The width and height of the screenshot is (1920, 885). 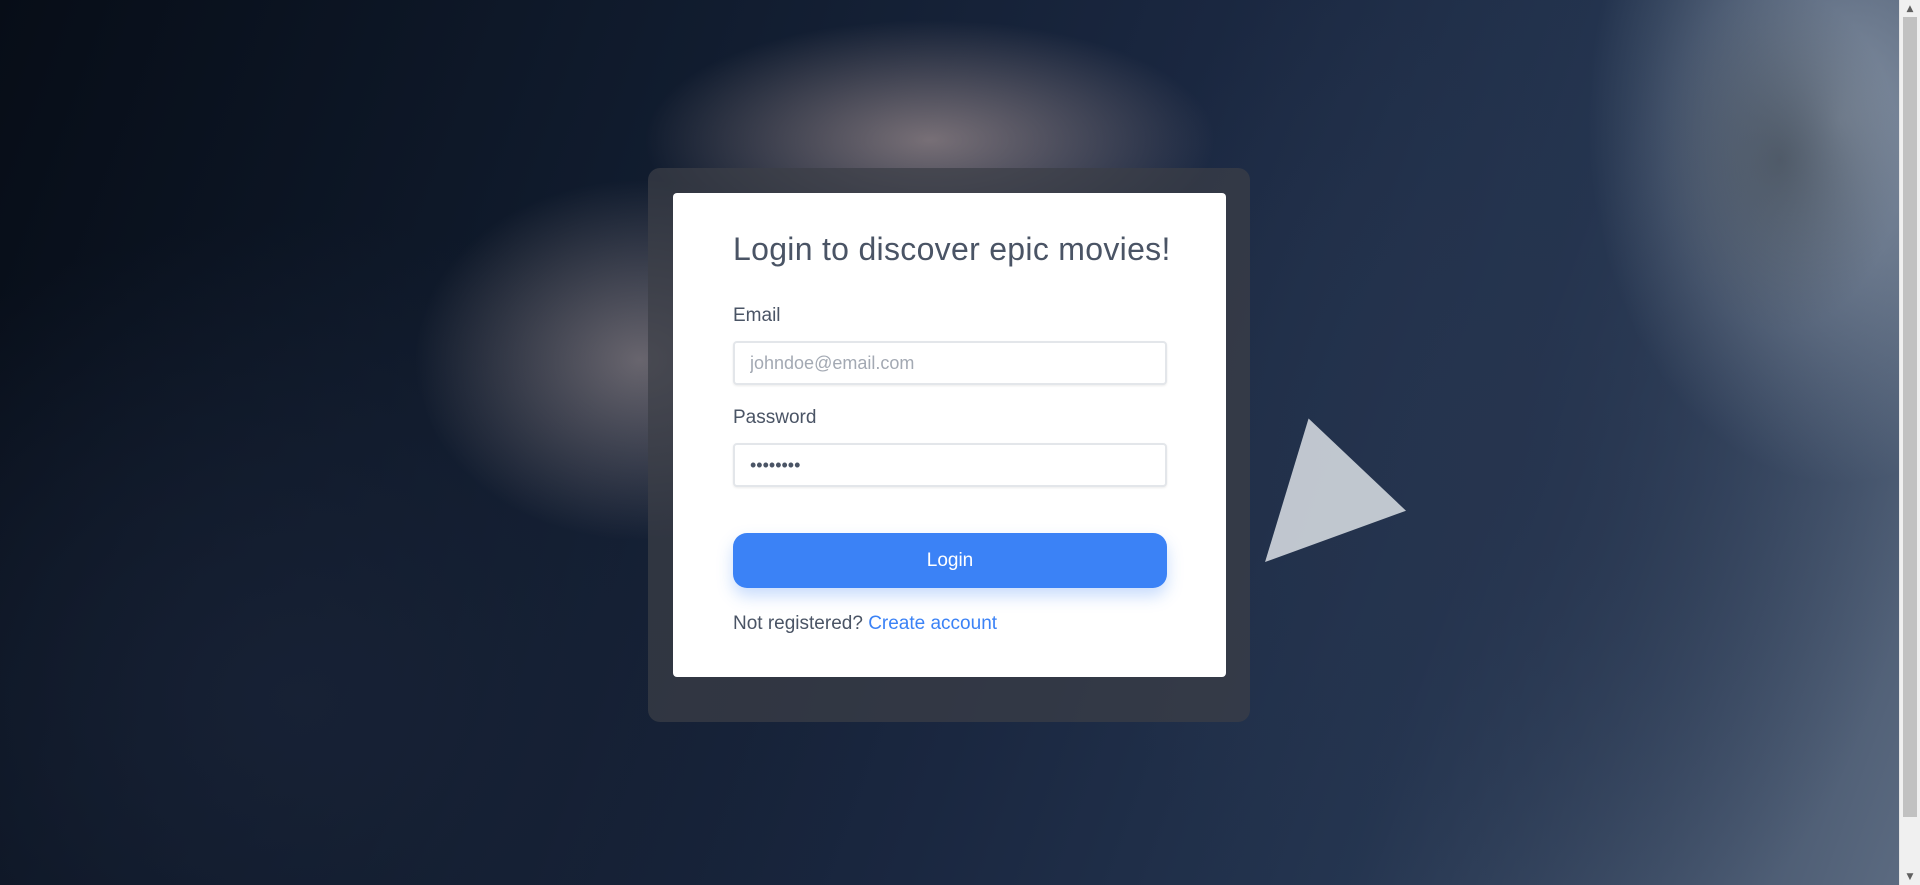 I want to click on register-prompt: Not registered? Create account, so click(x=865, y=624).